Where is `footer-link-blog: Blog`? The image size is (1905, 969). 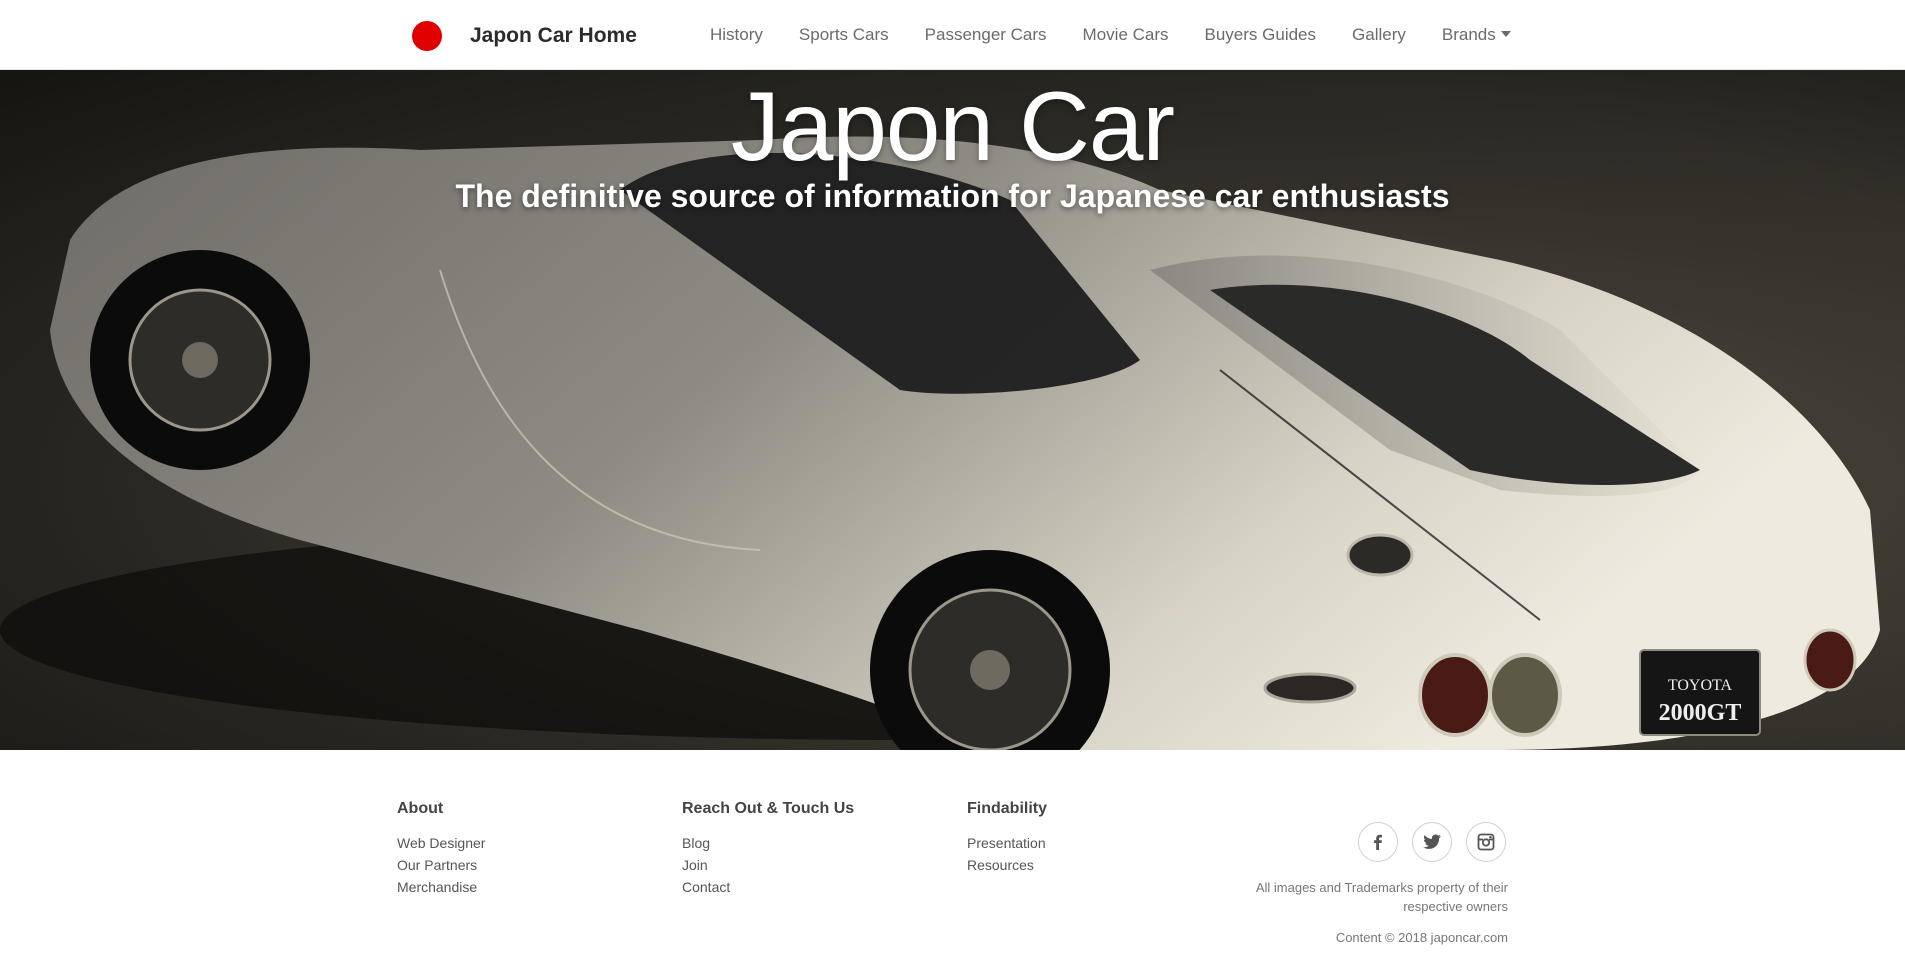 footer-link-blog: Blog is located at coordinates (768, 843).